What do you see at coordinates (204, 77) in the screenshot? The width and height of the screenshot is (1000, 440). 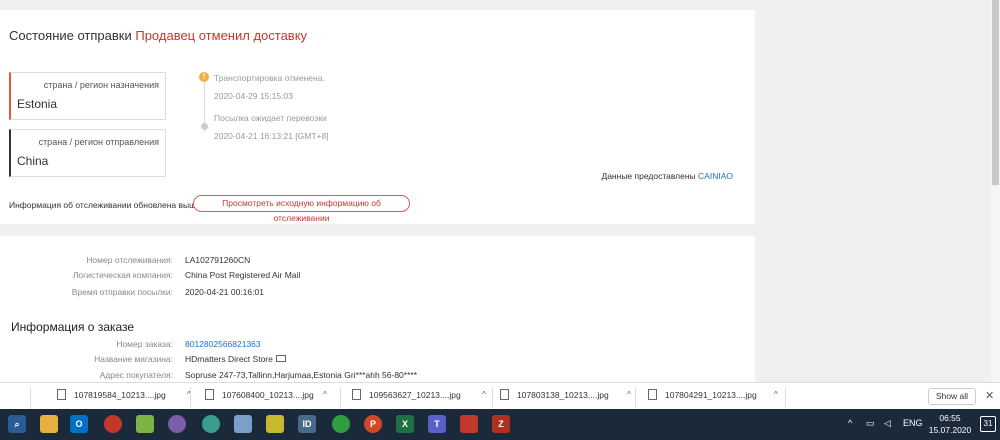 I see `warning-icon: !` at bounding box center [204, 77].